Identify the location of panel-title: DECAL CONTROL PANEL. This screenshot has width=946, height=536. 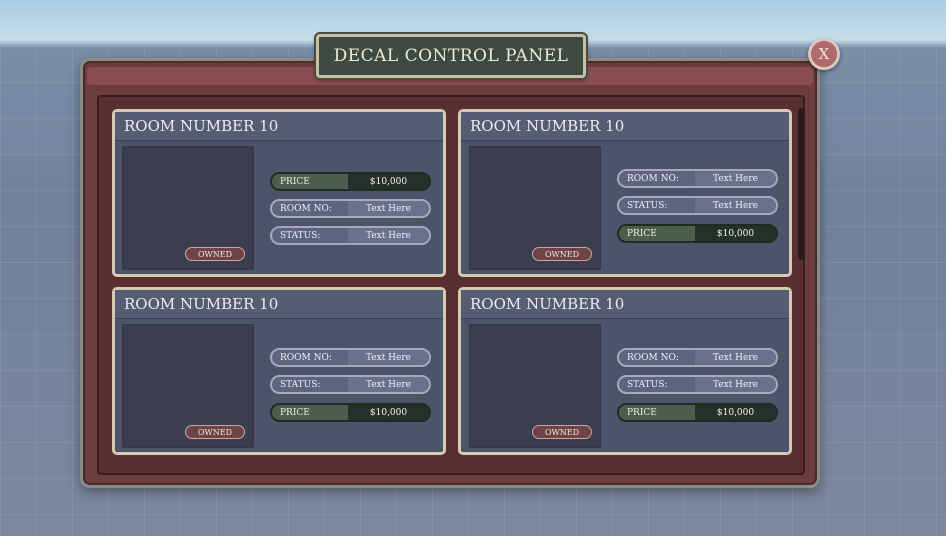
(451, 56).